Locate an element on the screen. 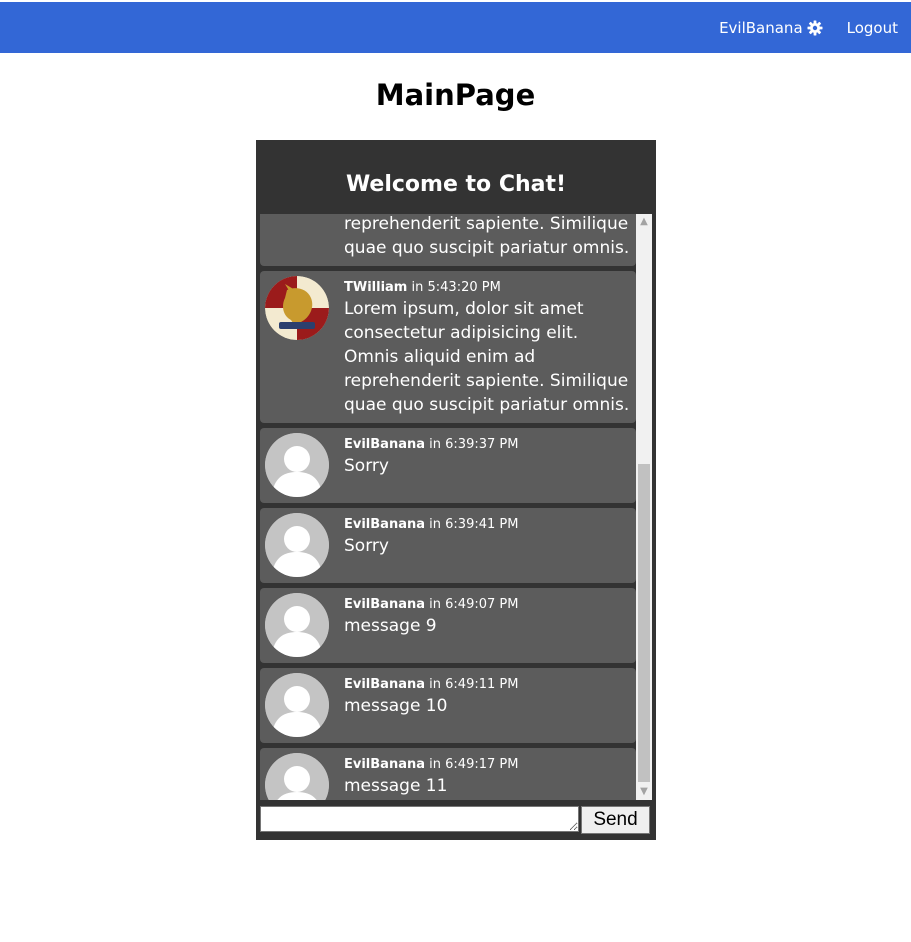  message-meta: EvilBanana in 6:39:37 PM is located at coordinates (489, 445).